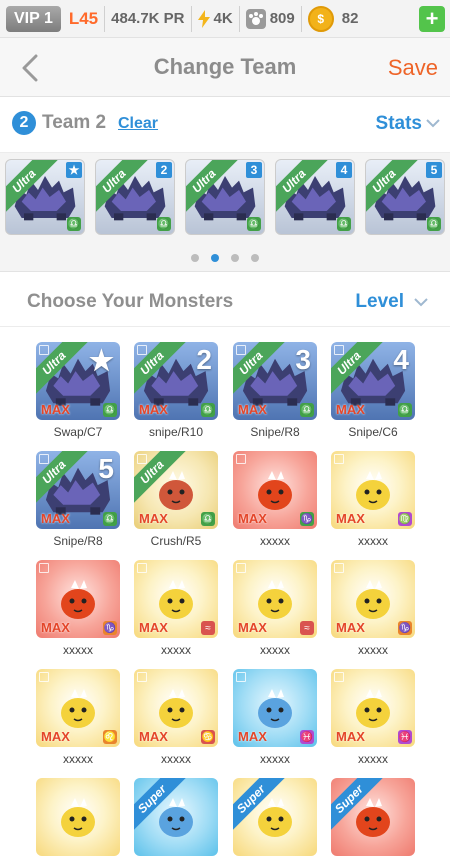 The height and width of the screenshot is (856, 450). Describe the element at coordinates (176, 490) in the screenshot. I see `monster-tile: Ultra MAX ♎` at that location.